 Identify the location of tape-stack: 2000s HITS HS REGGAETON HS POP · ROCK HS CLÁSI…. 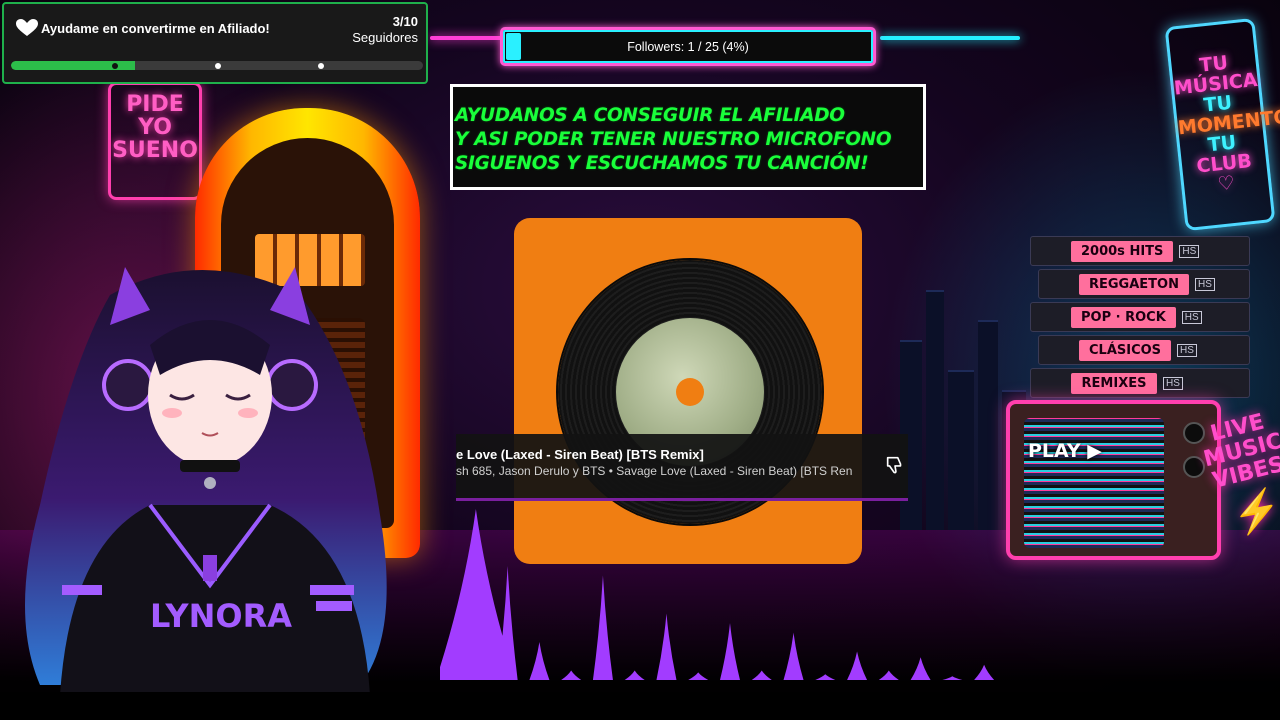
(1140, 318).